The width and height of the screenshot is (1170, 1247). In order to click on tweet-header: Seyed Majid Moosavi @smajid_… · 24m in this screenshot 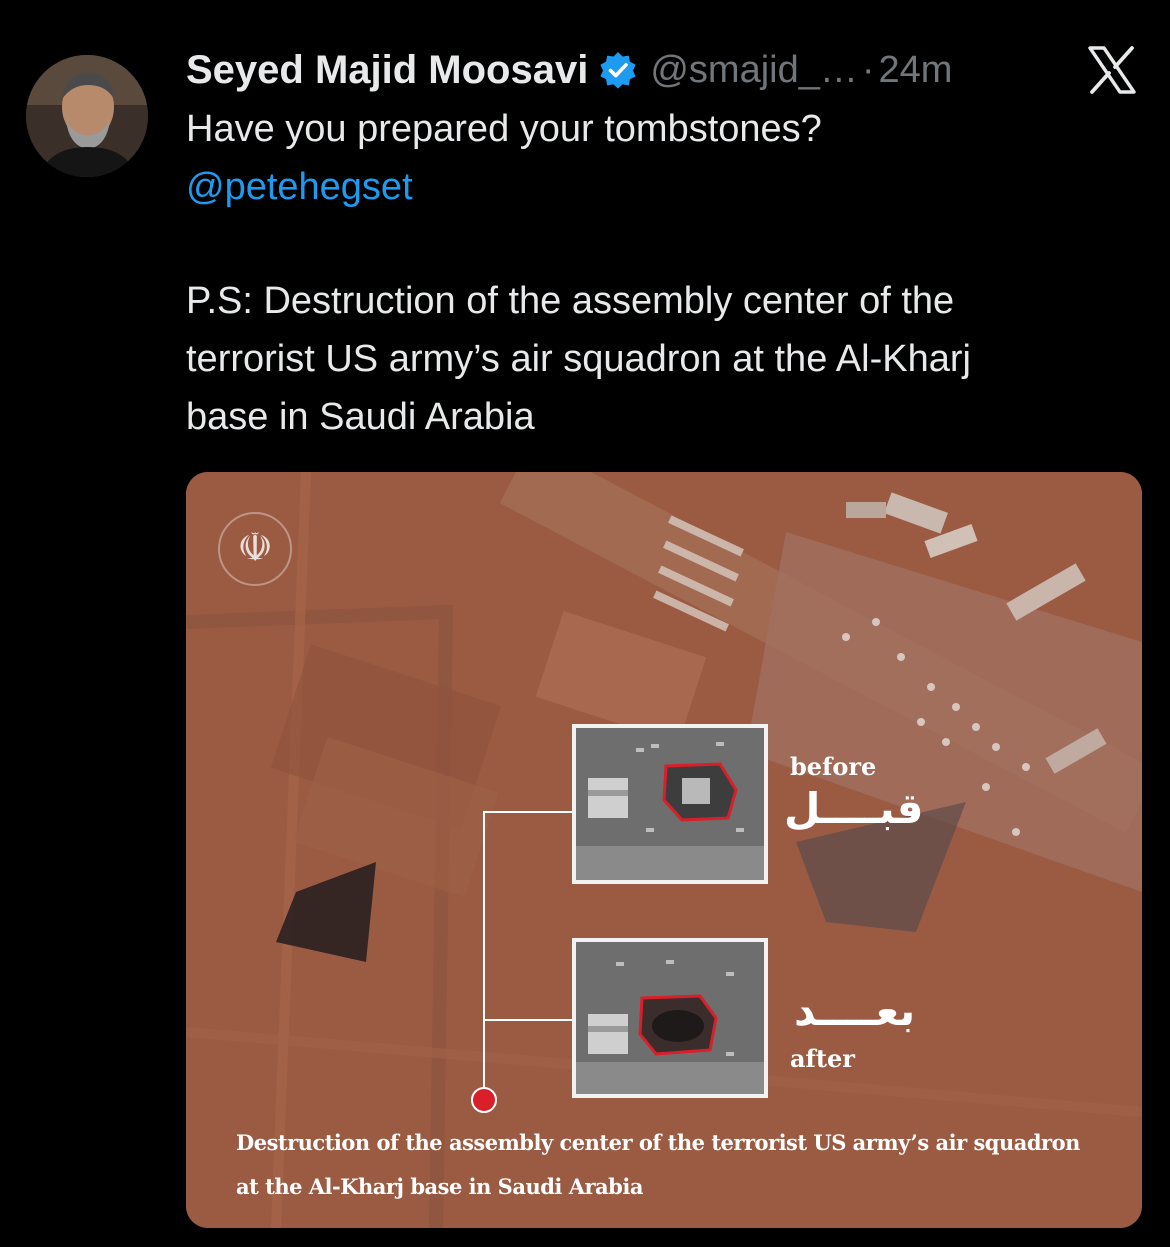, I will do `click(569, 70)`.